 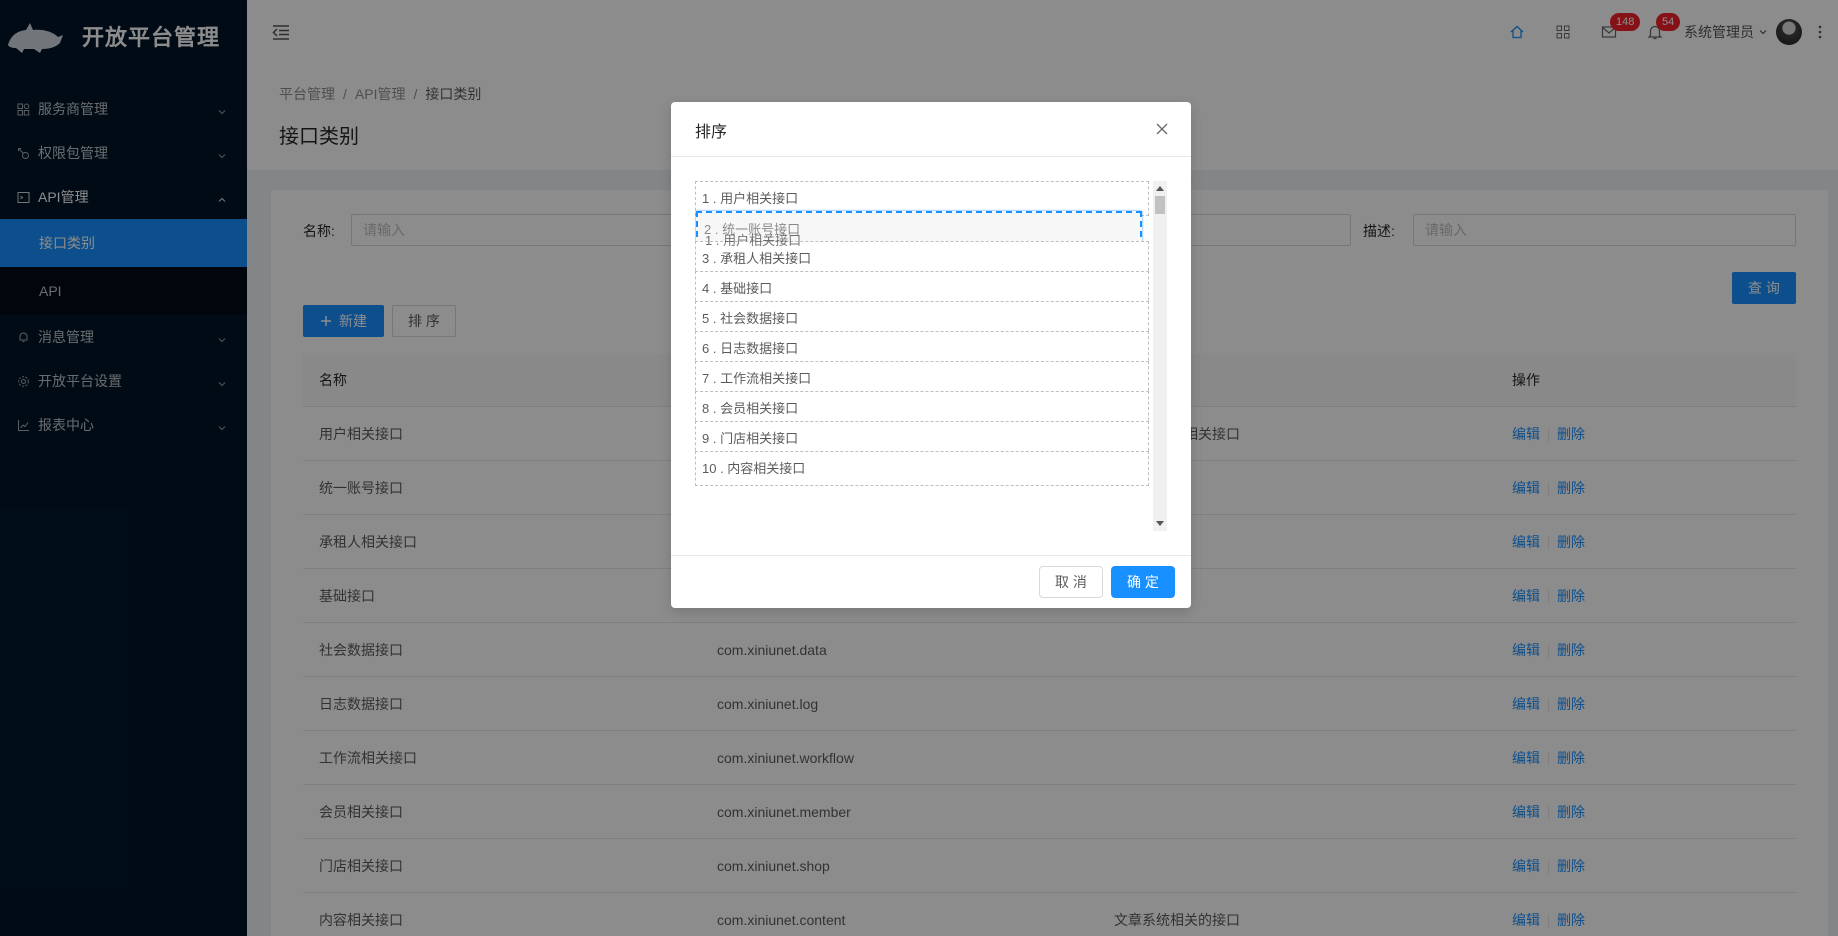 I want to click on scroll-down-arrow-icon, so click(x=1160, y=523).